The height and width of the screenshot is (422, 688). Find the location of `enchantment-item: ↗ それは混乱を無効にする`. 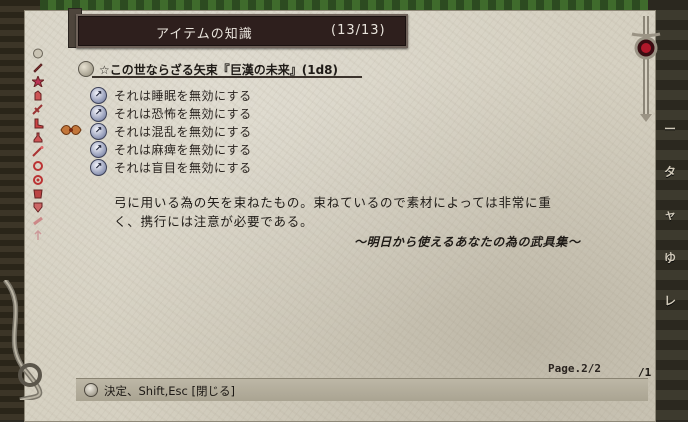

enchantment-item: ↗ それは混乱を無効にする is located at coordinates (171, 131).